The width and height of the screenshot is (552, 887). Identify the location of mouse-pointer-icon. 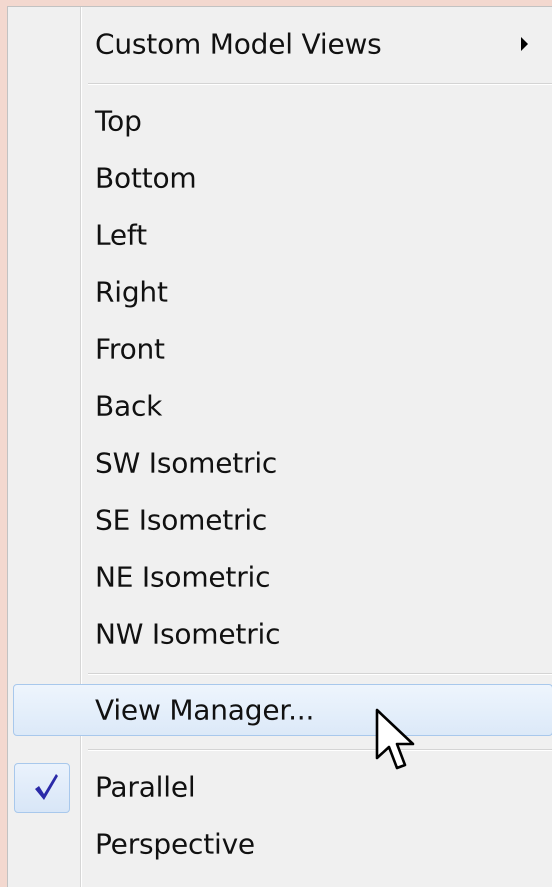
(395, 739).